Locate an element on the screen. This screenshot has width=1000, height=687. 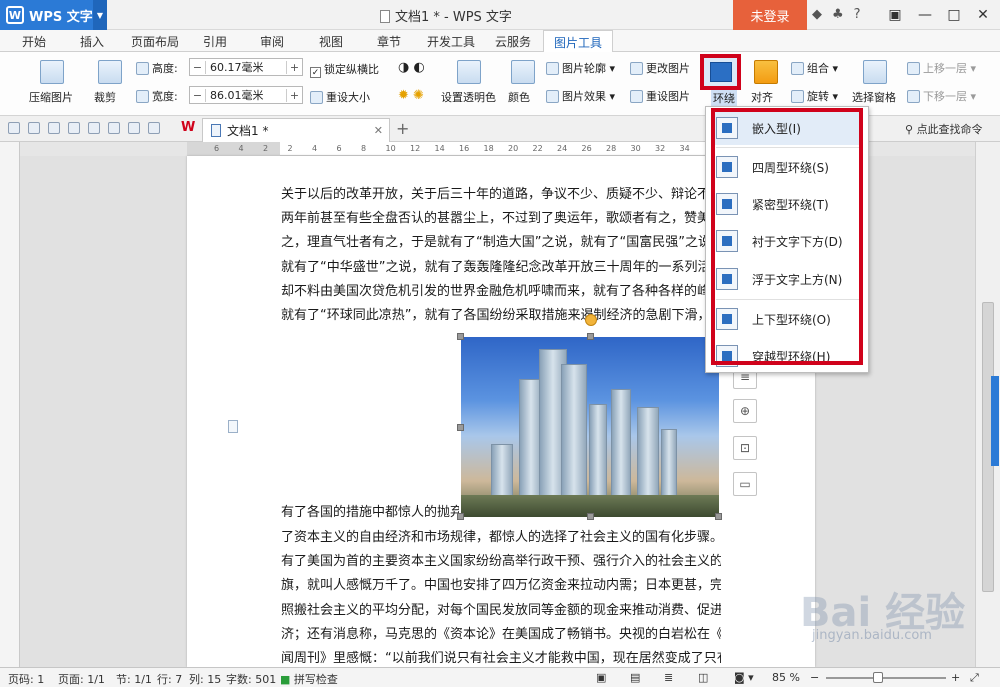
menu-item-behind-text: 衬于文字下方(D) is located at coordinates (787, 241).